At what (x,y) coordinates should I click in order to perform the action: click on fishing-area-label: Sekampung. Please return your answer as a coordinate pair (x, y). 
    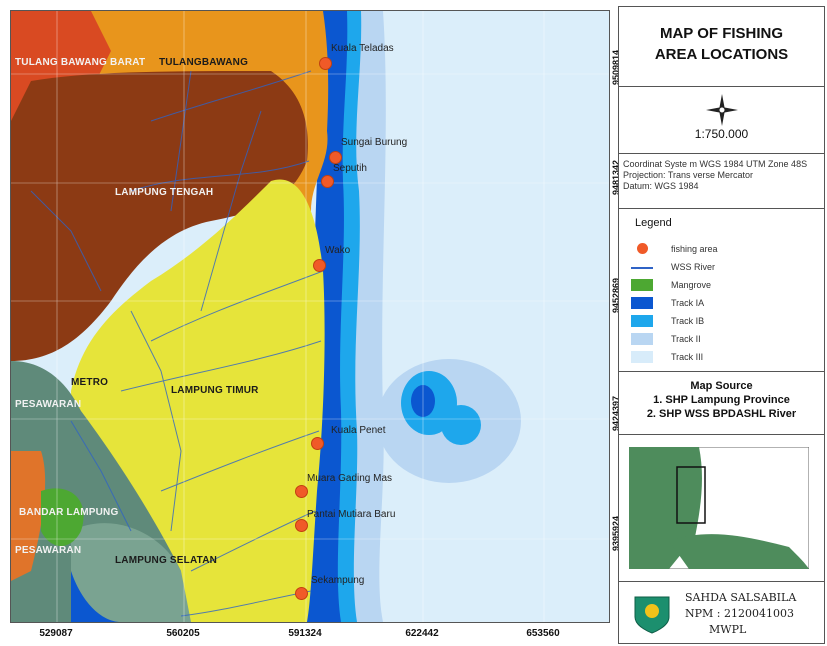
    Looking at the image, I should click on (338, 580).